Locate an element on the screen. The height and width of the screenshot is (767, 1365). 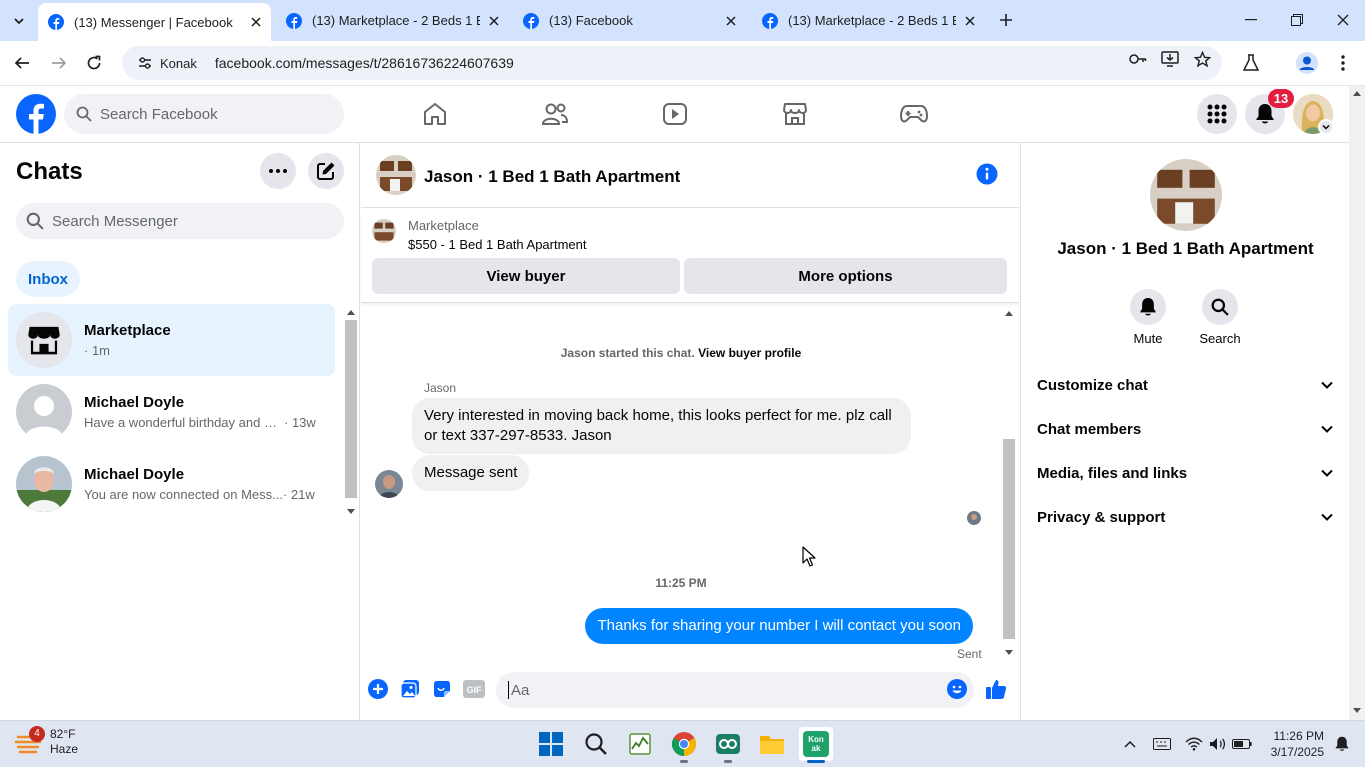
media-files-links-section: Media, files and links is located at coordinates (1185, 473).